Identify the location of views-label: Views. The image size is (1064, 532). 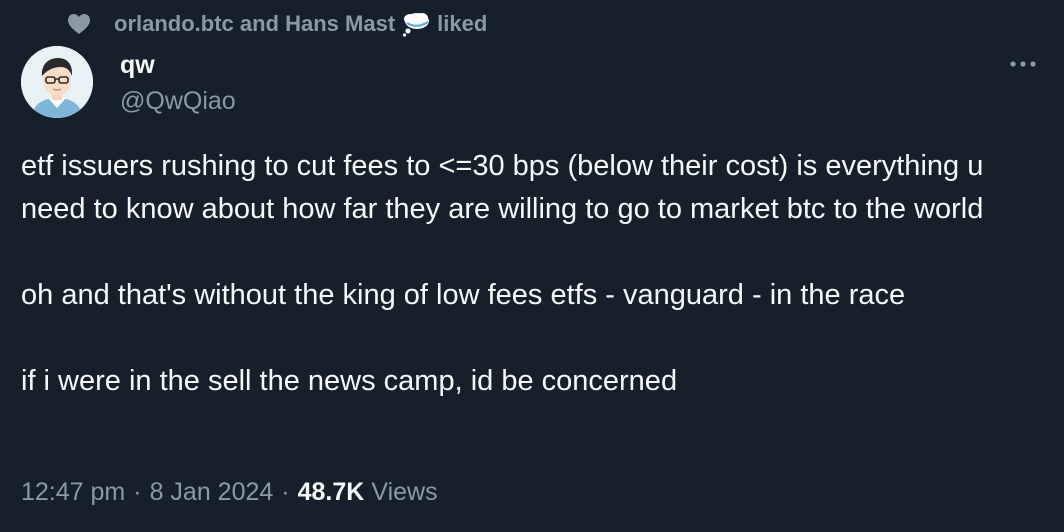
(404, 492).